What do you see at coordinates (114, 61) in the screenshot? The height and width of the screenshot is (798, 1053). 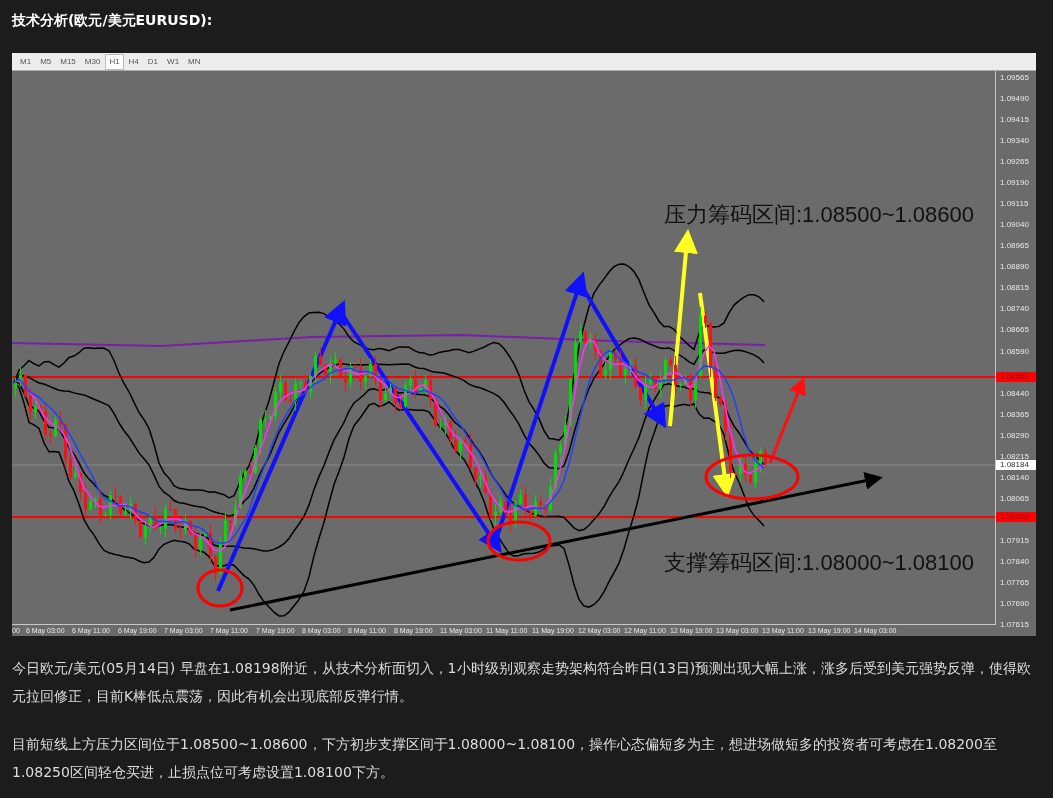 I see `timeframe-tab: H1` at bounding box center [114, 61].